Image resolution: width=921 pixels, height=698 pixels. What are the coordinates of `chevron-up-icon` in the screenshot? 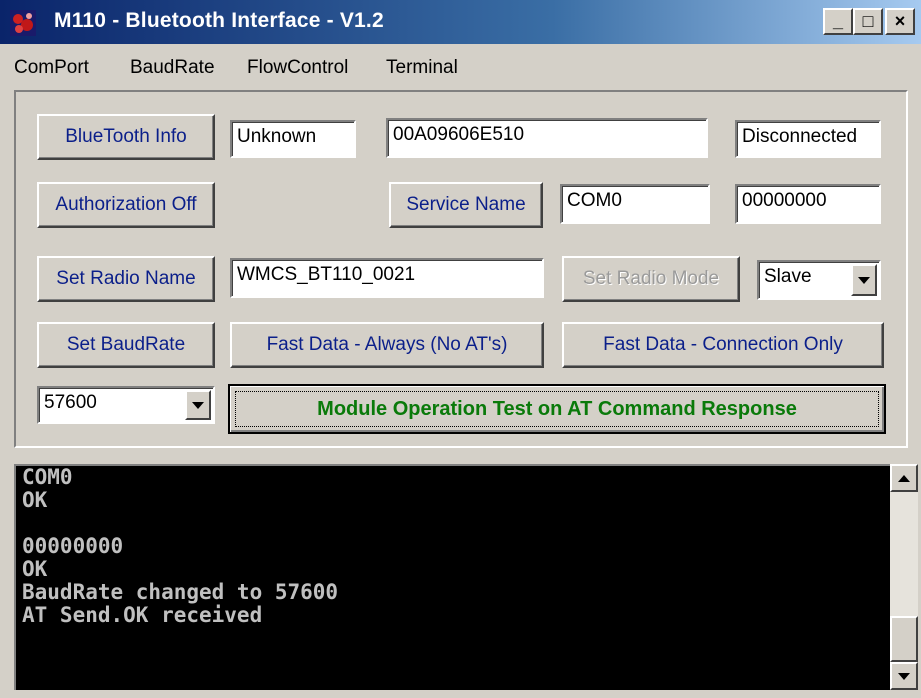 It's located at (904, 478).